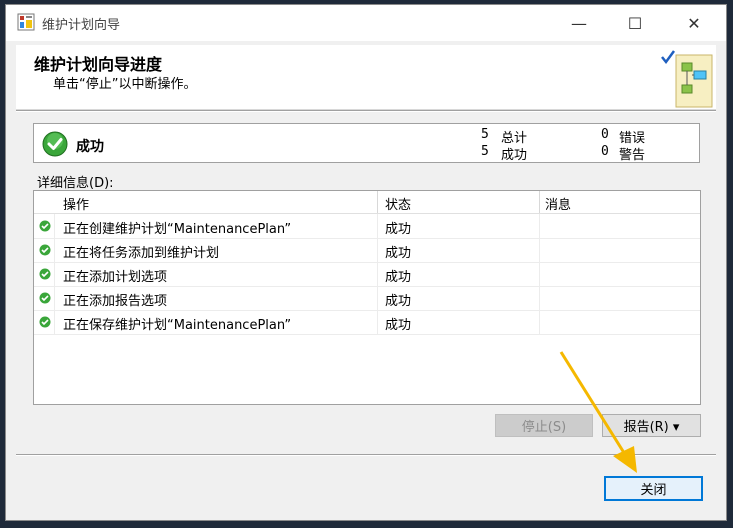 The image size is (733, 528). I want to click on minimize-button: —, so click(579, 23).